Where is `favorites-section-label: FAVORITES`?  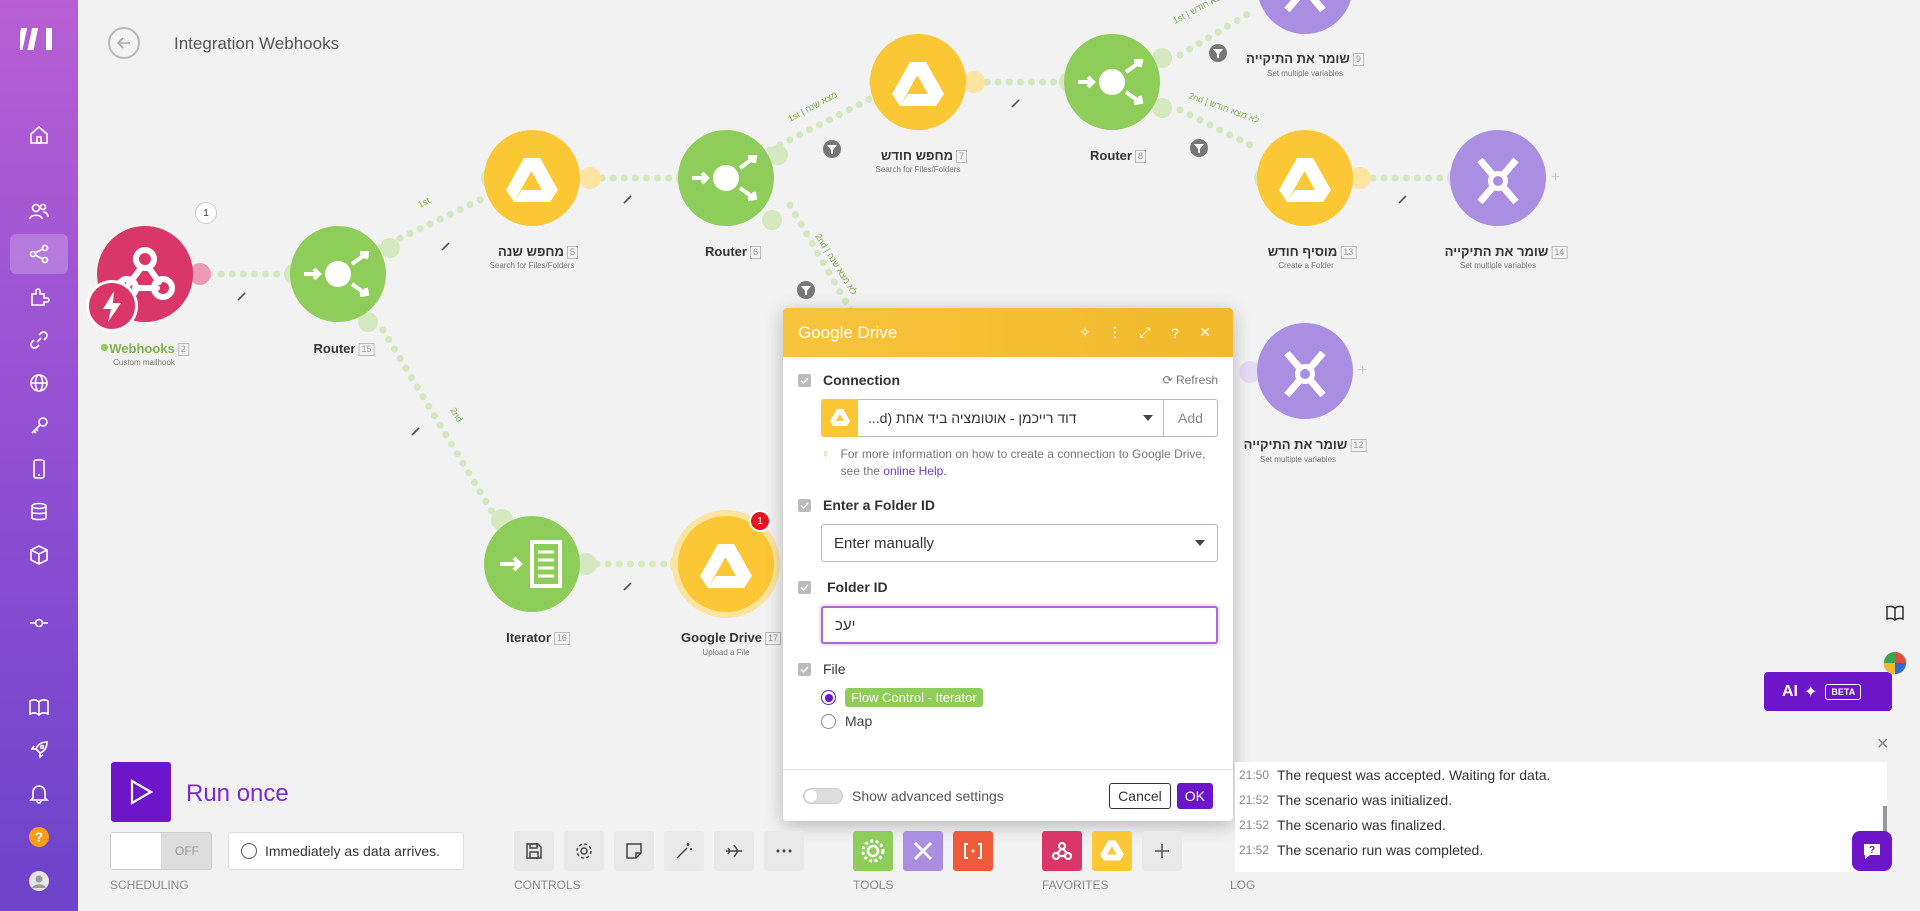 favorites-section-label: FAVORITES is located at coordinates (1075, 885).